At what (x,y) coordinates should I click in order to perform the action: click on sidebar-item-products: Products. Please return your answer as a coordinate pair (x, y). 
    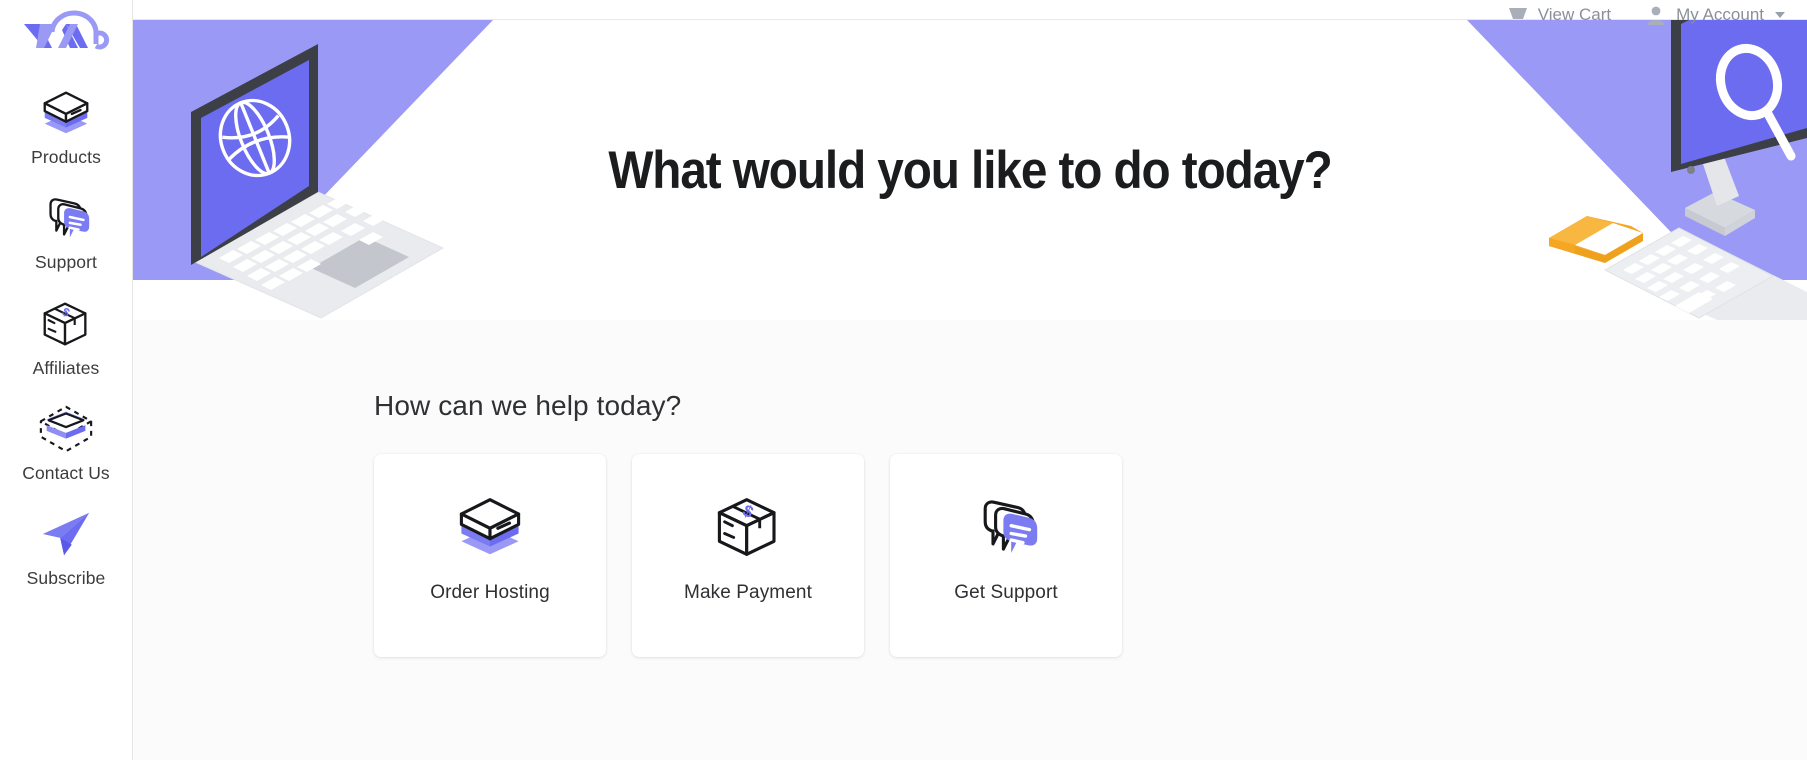
    Looking at the image, I should click on (66, 125).